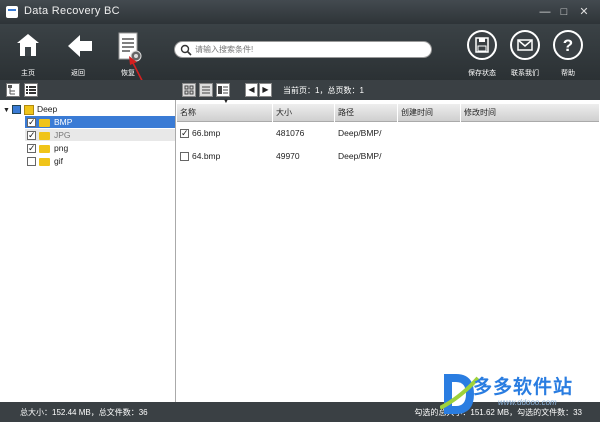 This screenshot has height=422, width=600. What do you see at coordinates (568, 73) in the screenshot?
I see `help-label: 帮助` at bounding box center [568, 73].